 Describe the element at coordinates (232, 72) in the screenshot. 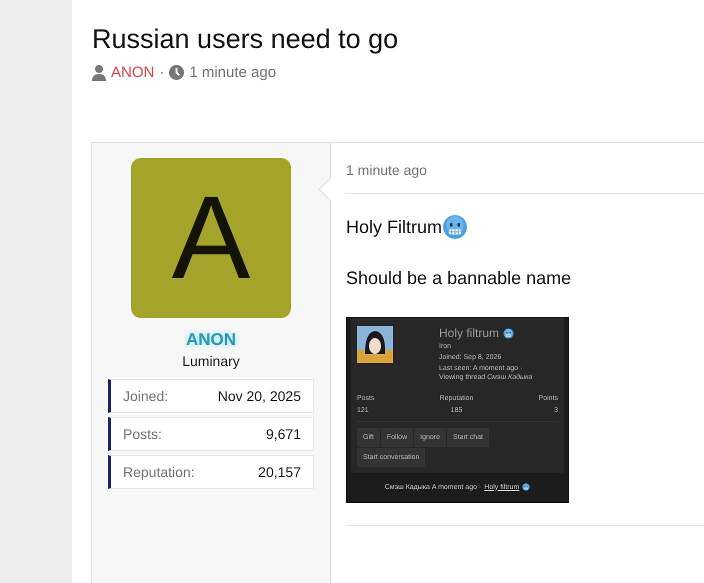

I see `thread-time: 1 minute ago` at that location.